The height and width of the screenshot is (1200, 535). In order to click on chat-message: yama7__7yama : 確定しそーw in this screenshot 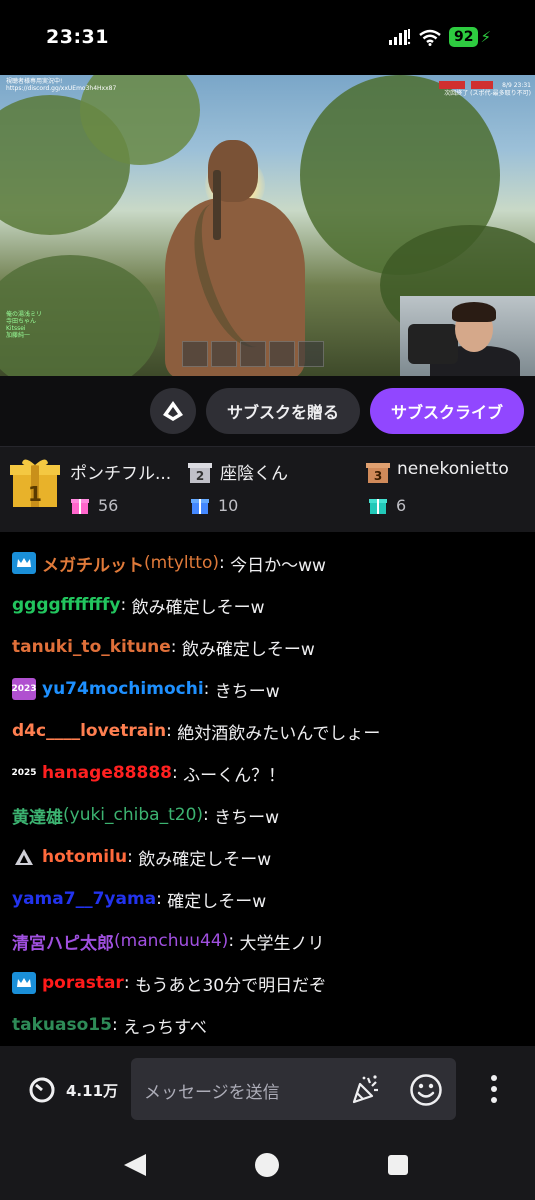, I will do `click(139, 899)`.